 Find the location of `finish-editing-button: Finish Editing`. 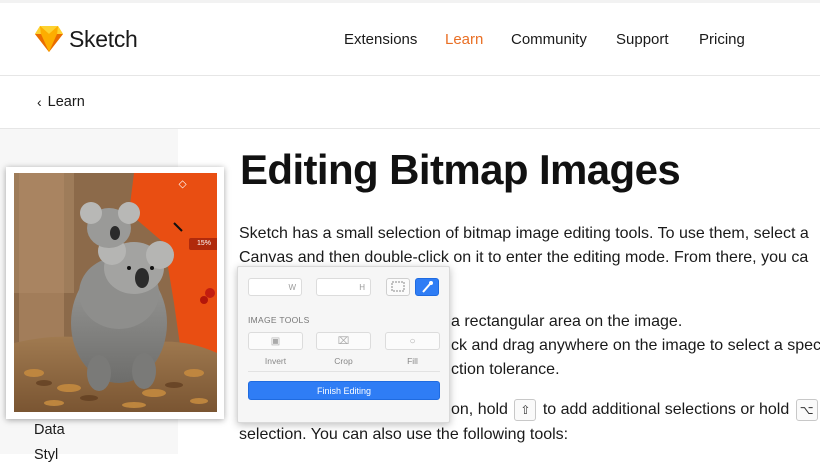

finish-editing-button: Finish Editing is located at coordinates (344, 390).